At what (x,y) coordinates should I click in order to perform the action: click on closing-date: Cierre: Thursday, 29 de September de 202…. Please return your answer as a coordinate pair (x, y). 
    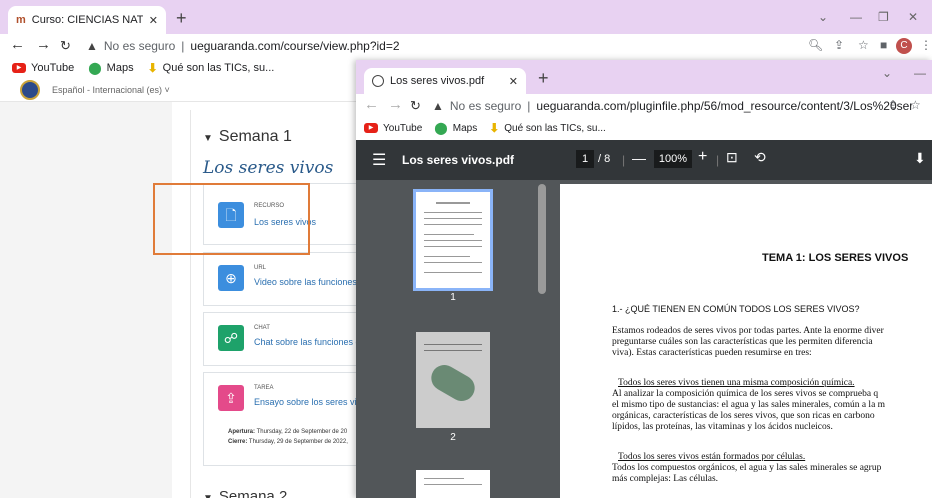
    Looking at the image, I should click on (288, 442).